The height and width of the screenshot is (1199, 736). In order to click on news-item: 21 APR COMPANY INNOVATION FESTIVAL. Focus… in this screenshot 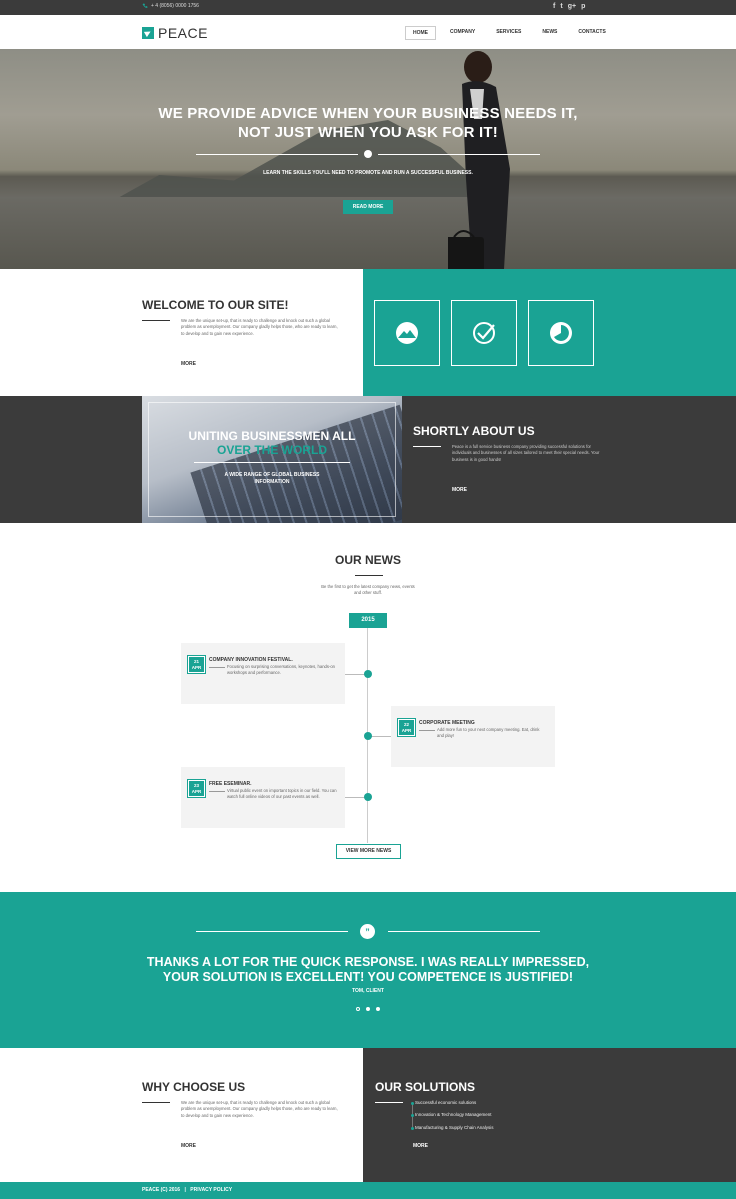, I will do `click(263, 673)`.